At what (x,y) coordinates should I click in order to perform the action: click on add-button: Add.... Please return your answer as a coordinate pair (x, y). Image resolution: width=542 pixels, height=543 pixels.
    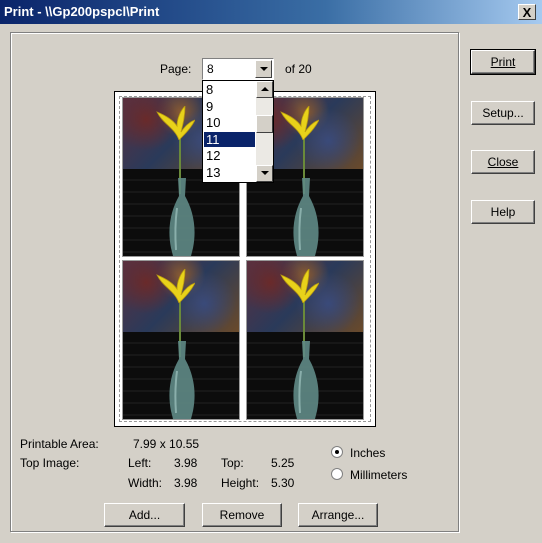
    Looking at the image, I should click on (144, 515).